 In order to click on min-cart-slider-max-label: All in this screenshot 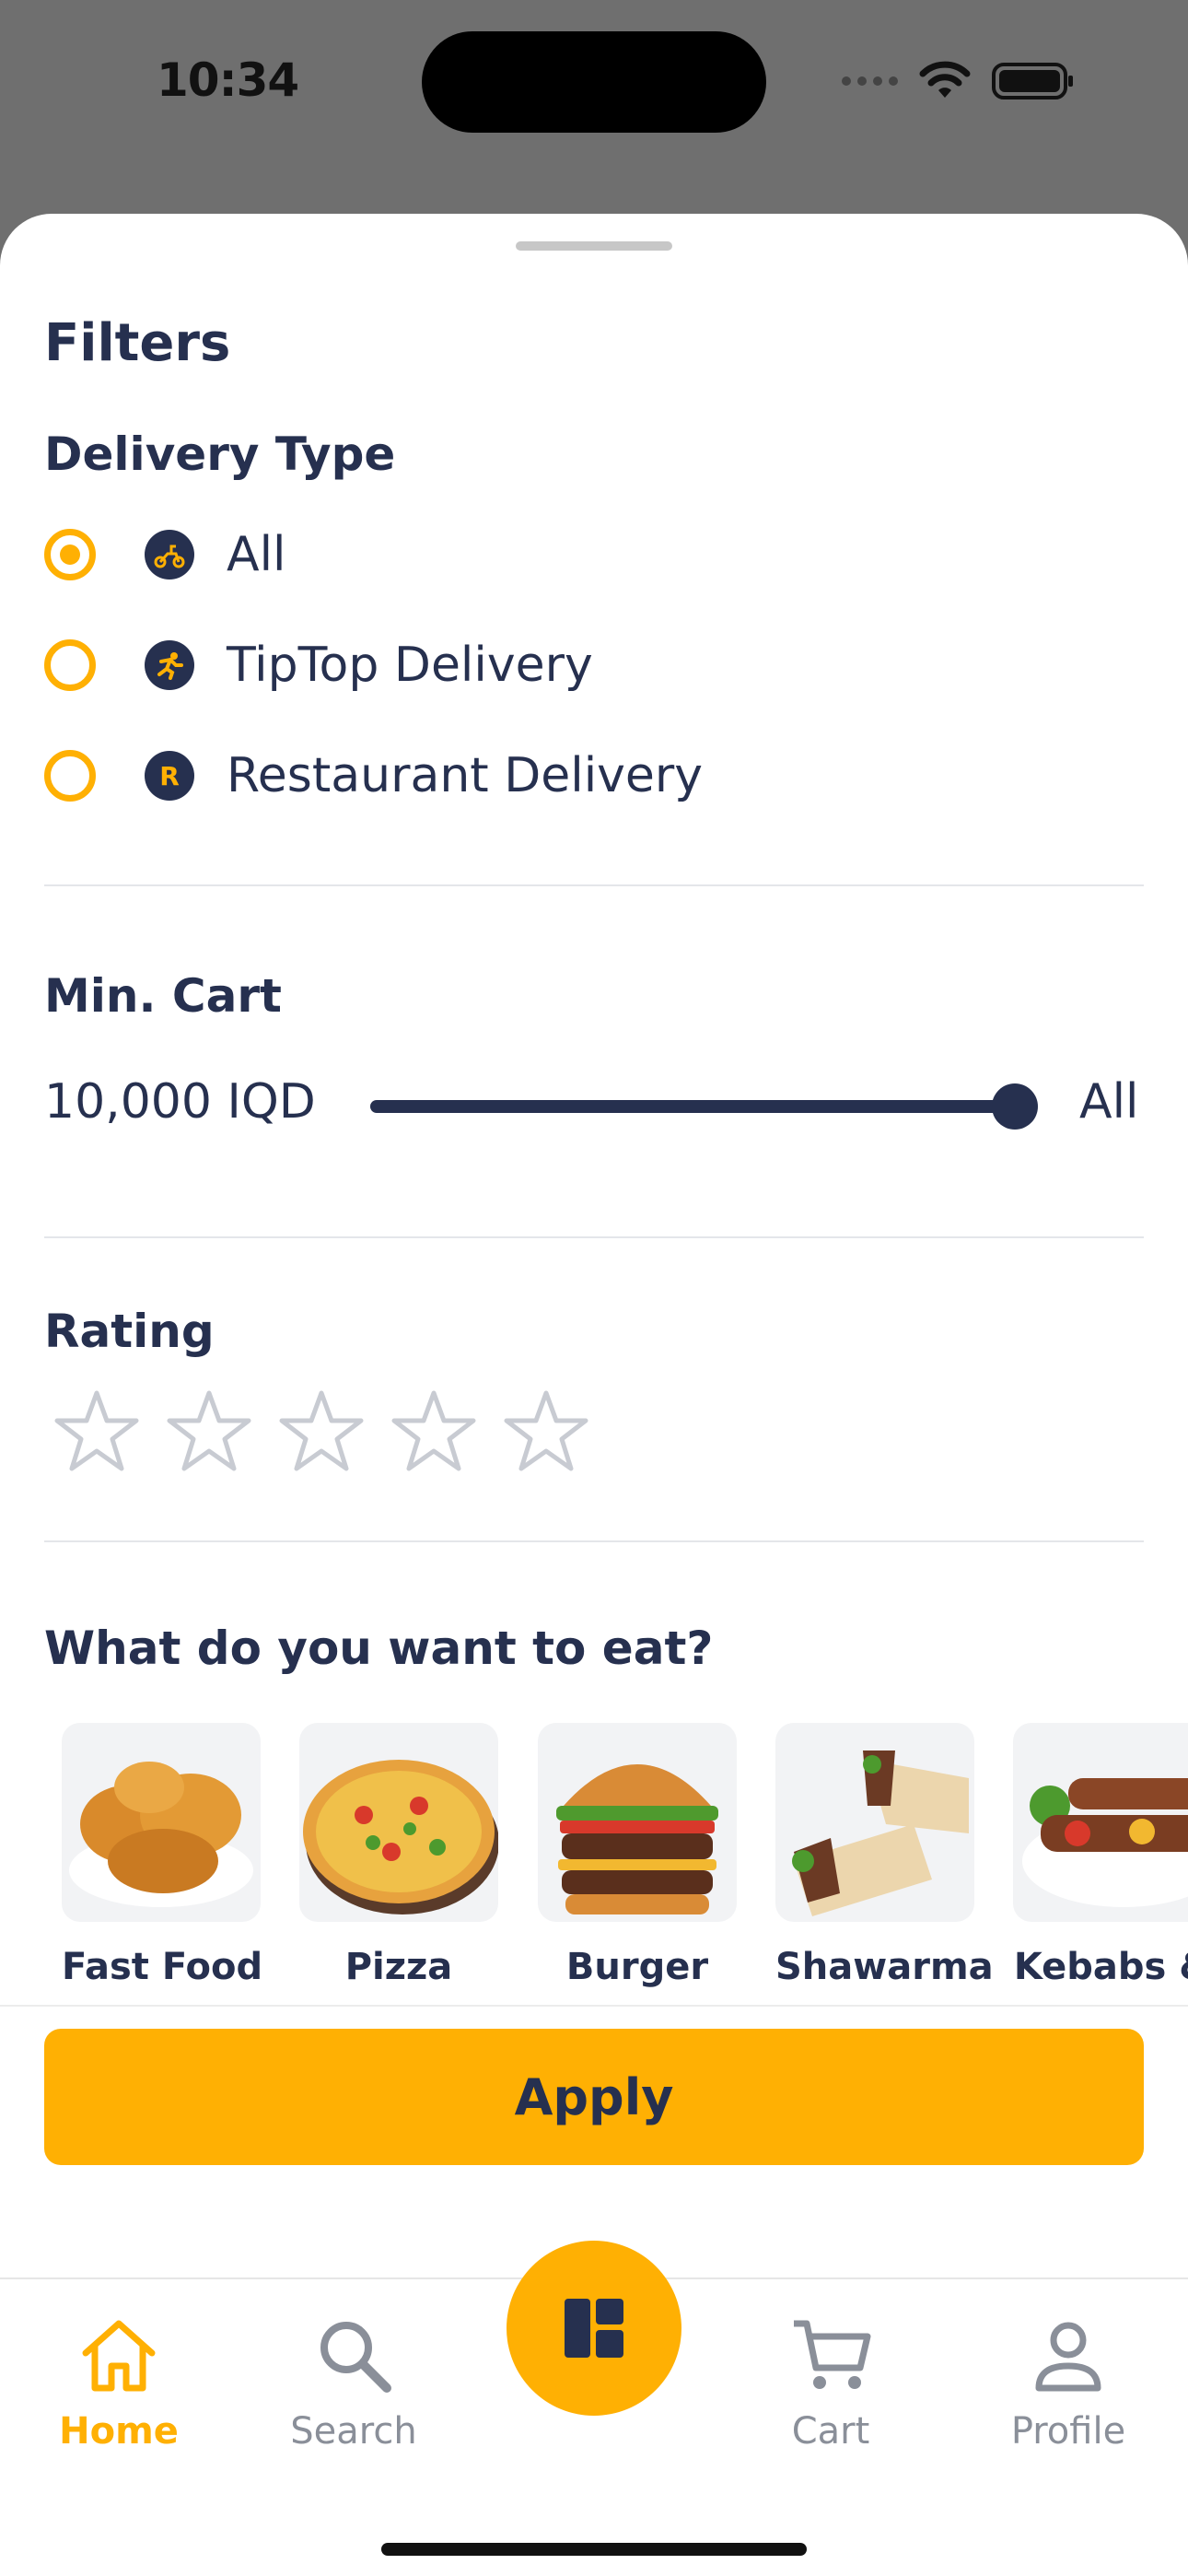, I will do `click(1109, 1102)`.